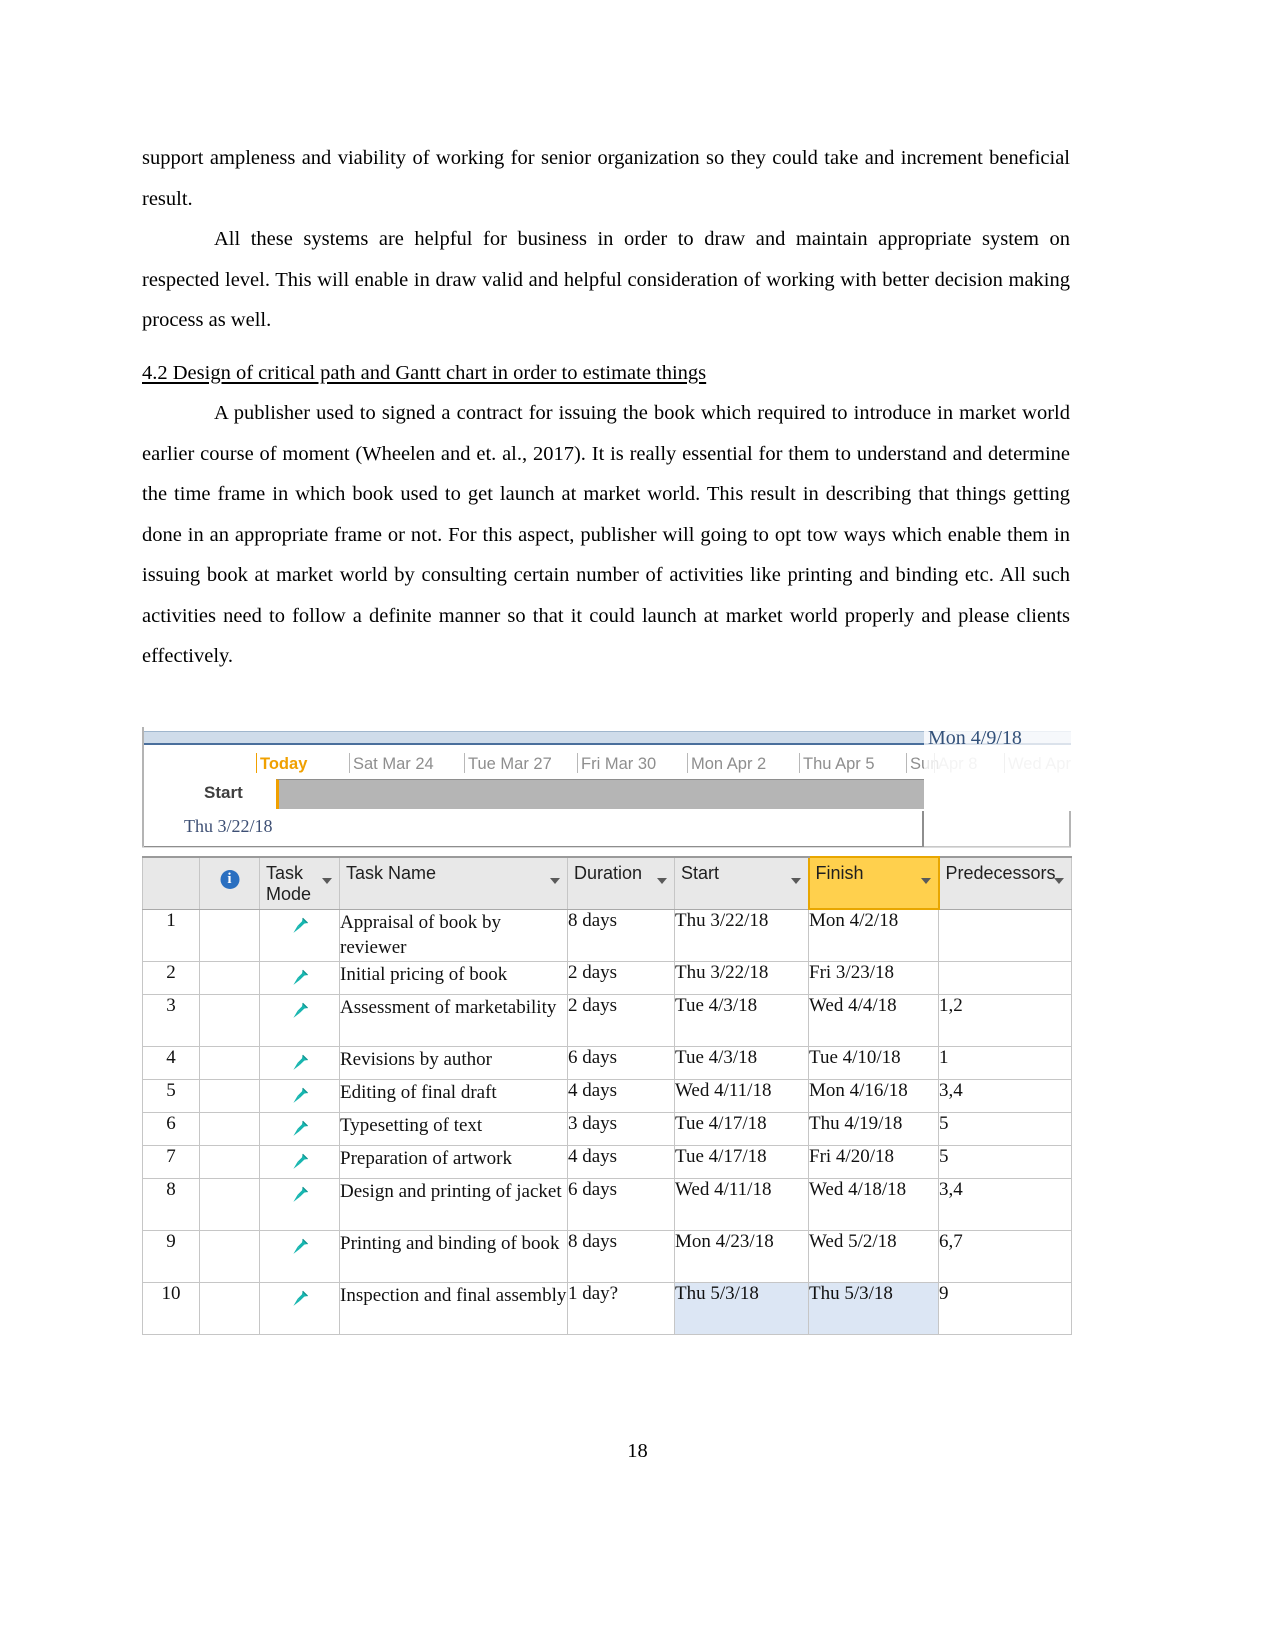  Describe the element at coordinates (453, 1204) in the screenshot. I see `row-task-name-cell: Design and printing of jacket` at that location.